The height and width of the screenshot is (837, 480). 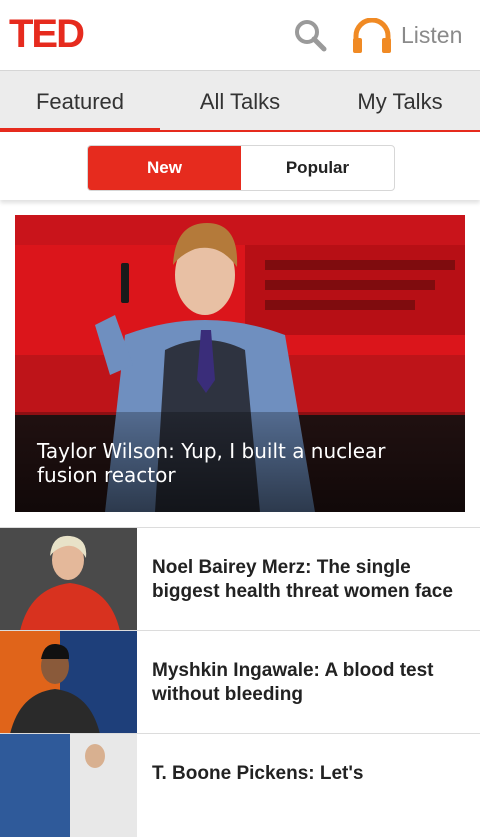 I want to click on search-icon, so click(x=311, y=36).